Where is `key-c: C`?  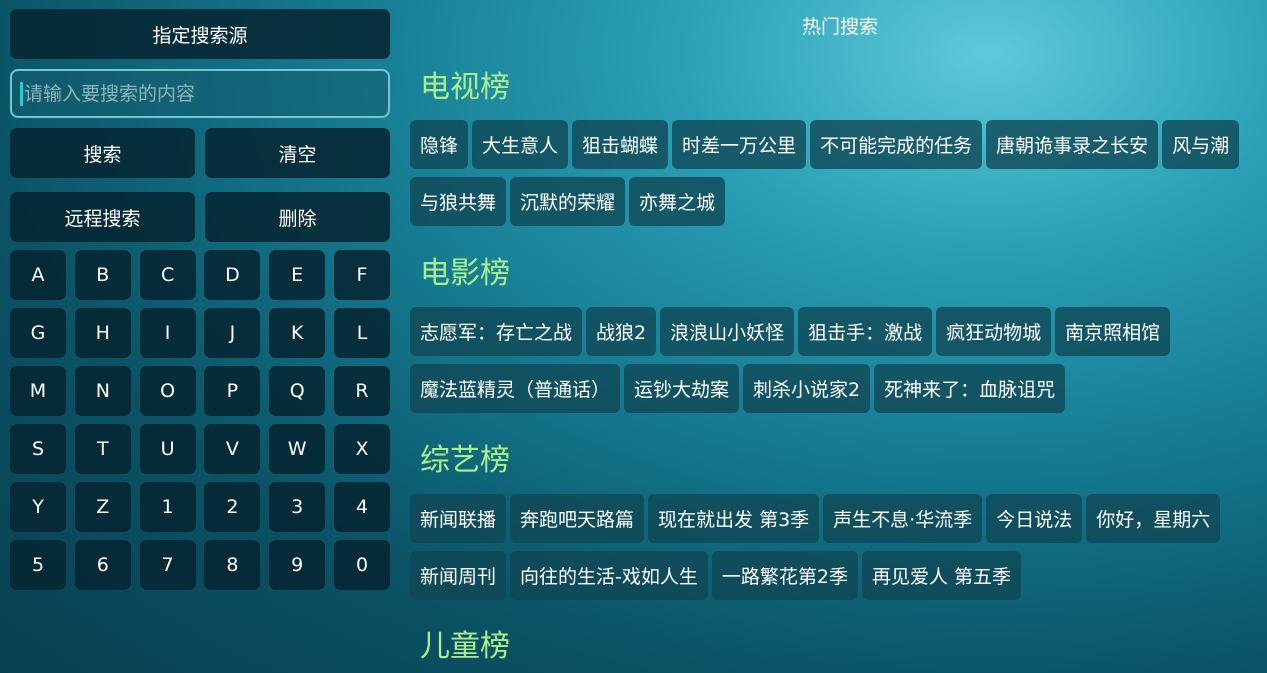 key-c: C is located at coordinates (167, 275).